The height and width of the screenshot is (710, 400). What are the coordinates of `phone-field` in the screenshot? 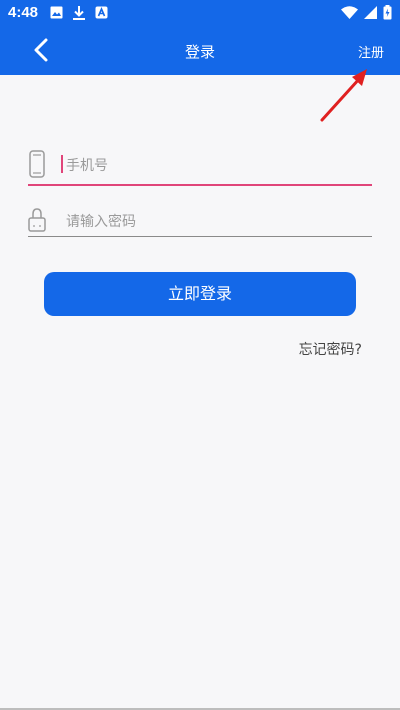 It's located at (200, 167).